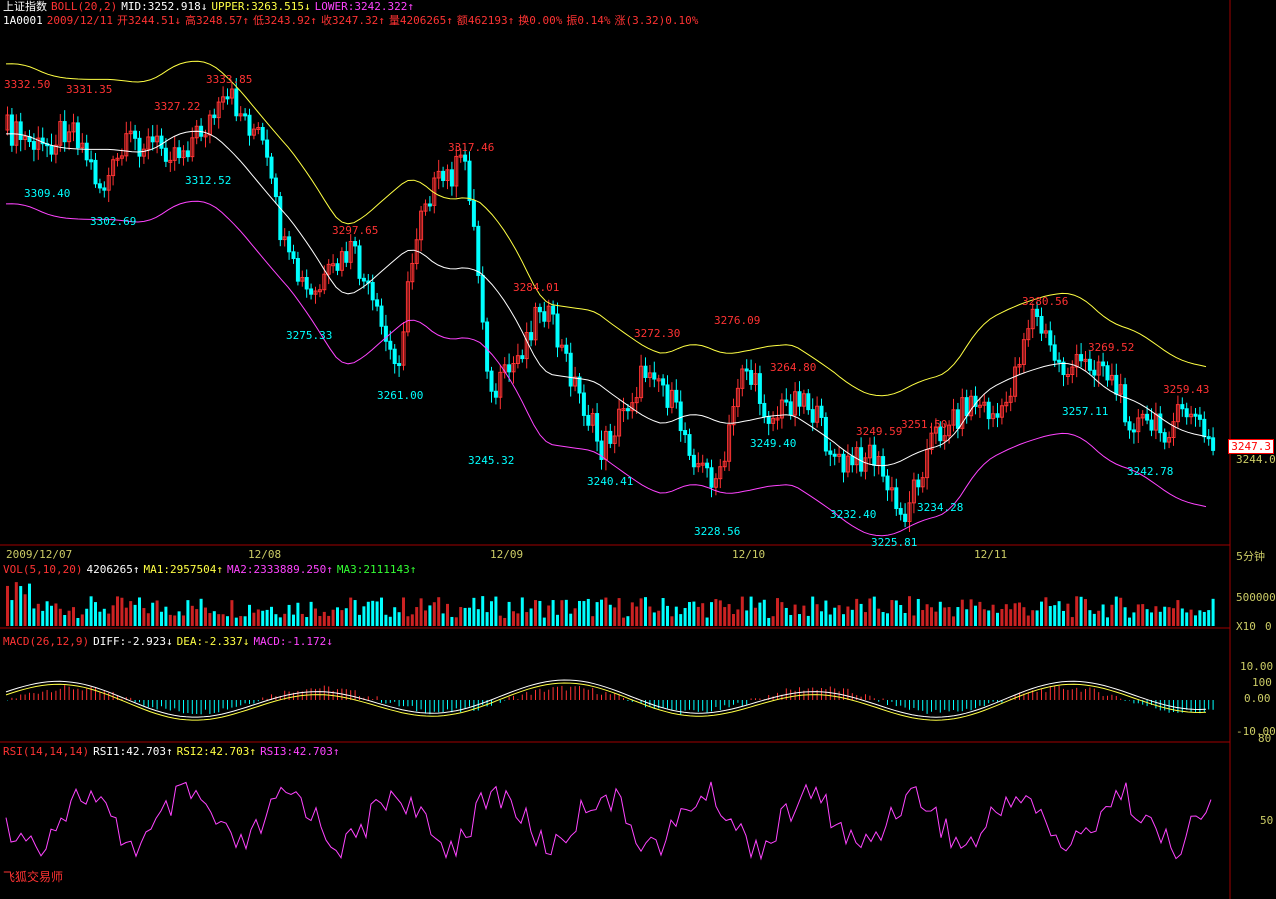 This screenshot has height=899, width=1276. What do you see at coordinates (1256, 459) in the screenshot?
I see `price-axis-label: 3244.0` at bounding box center [1256, 459].